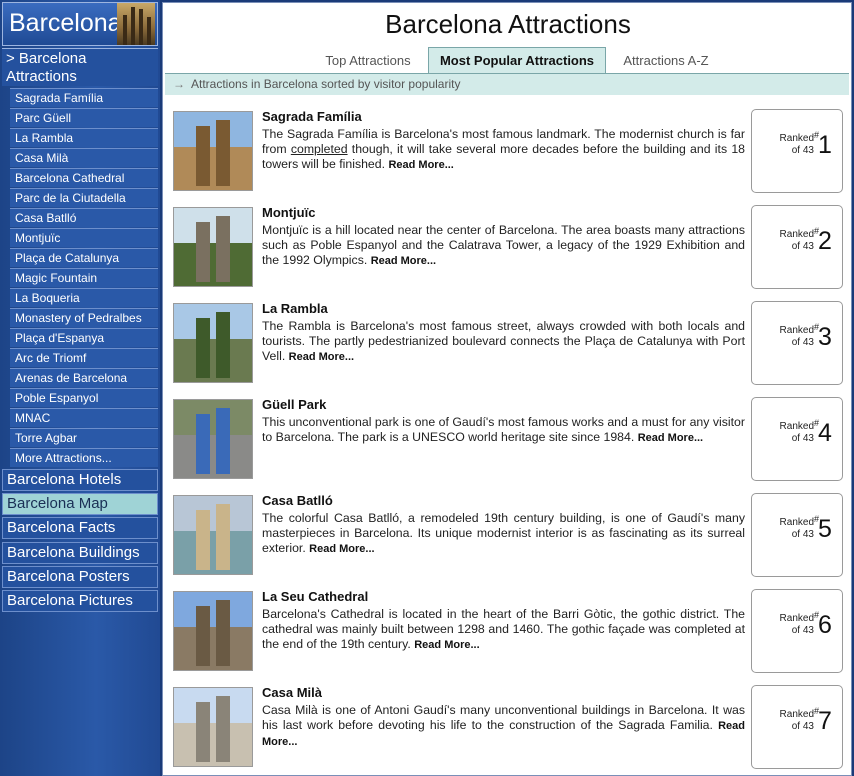 The height and width of the screenshot is (776, 854). I want to click on nav-item: Barcelona Posters, so click(80, 577).